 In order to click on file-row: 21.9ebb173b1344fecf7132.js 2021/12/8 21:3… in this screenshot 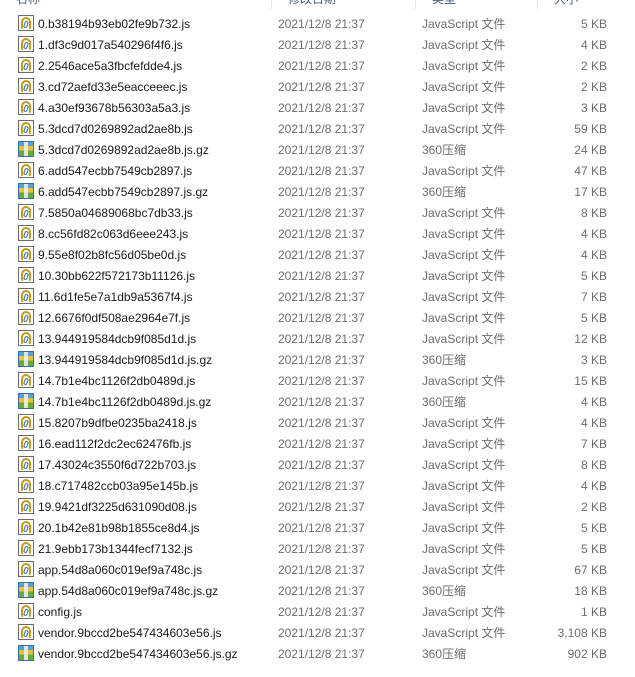, I will do `click(317, 548)`.